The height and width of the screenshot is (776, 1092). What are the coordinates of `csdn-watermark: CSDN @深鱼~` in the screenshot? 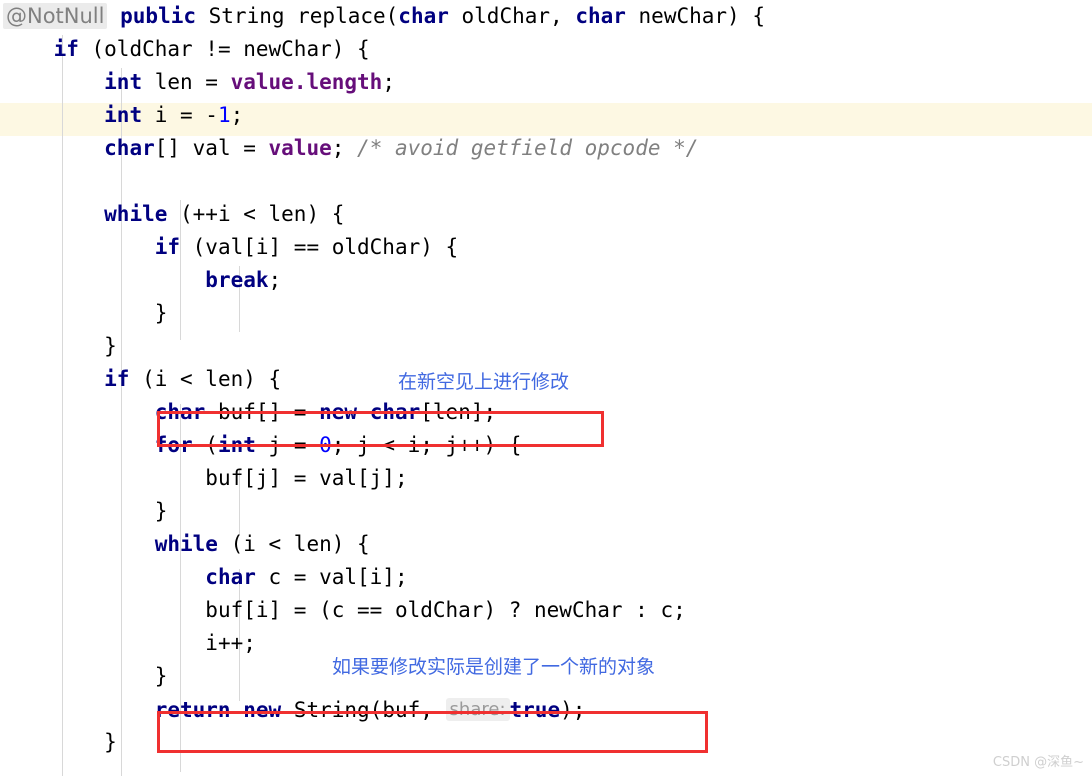 It's located at (1038, 762).